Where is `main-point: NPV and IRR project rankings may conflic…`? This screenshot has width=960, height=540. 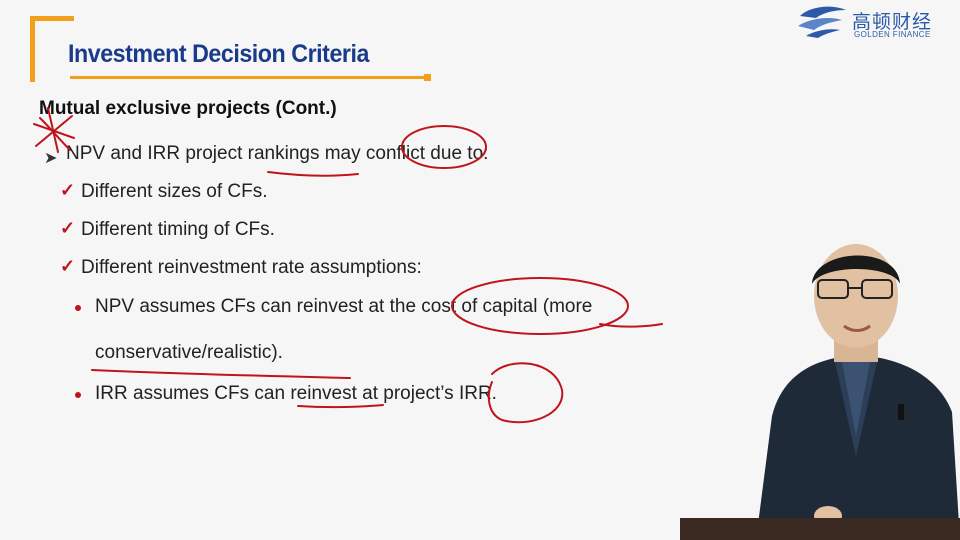 main-point: NPV and IRR project rankings may conflic… is located at coordinates (277, 153).